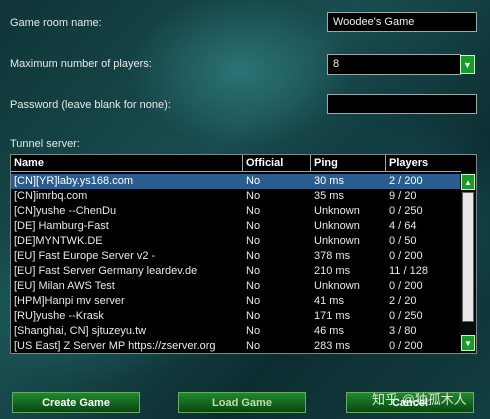  I want to click on table-row: [CN][YR]laby.ys168.com No 30 ms 2 / 200, so click(235, 181).